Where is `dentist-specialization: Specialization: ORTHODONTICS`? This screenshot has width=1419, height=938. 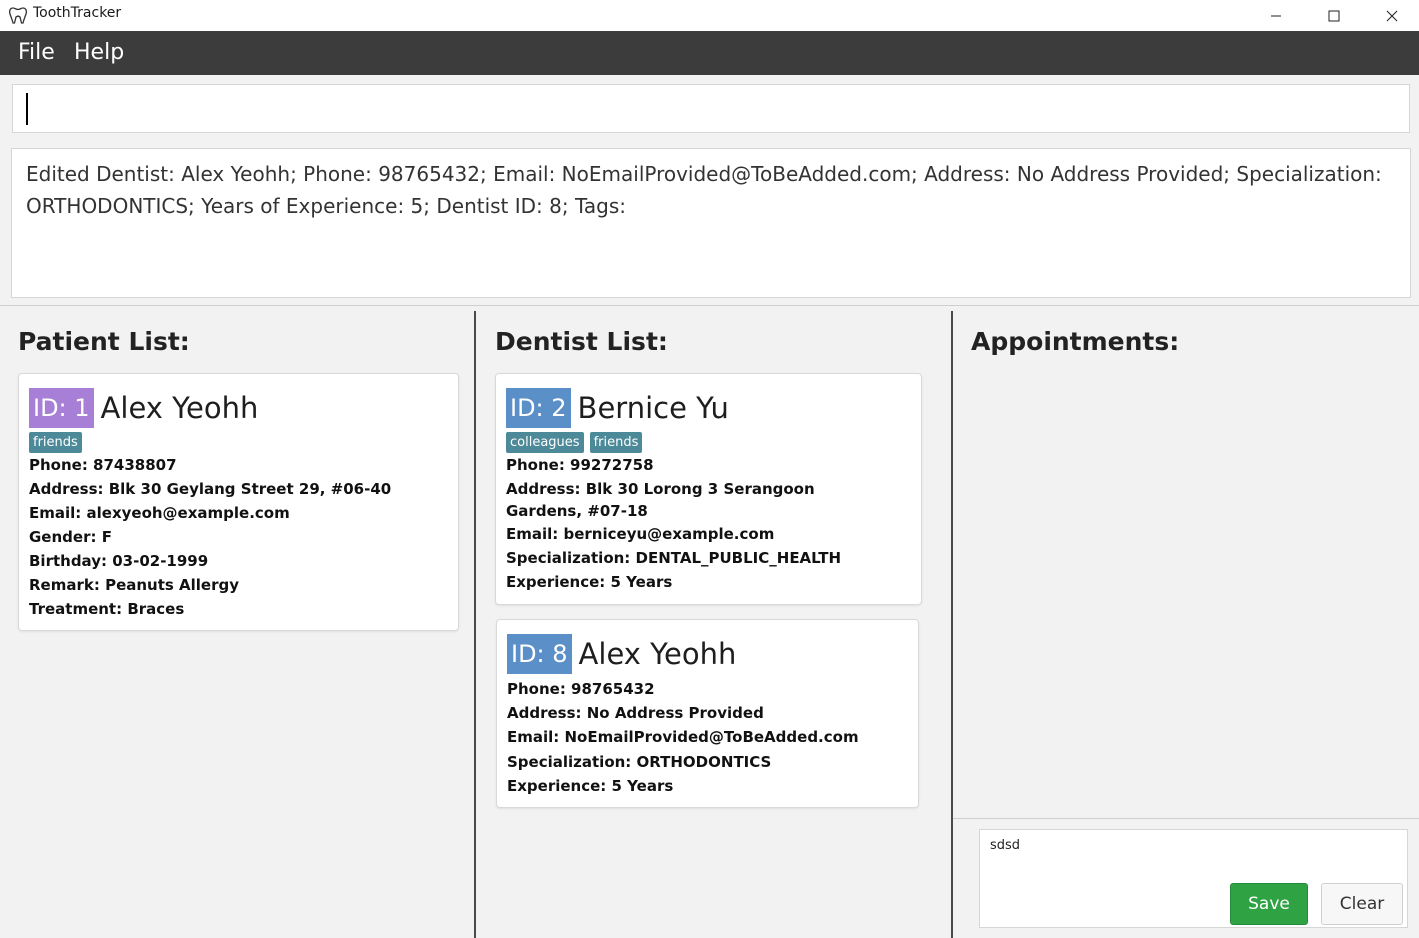
dentist-specialization: Specialization: ORTHODONTICS is located at coordinates (639, 762).